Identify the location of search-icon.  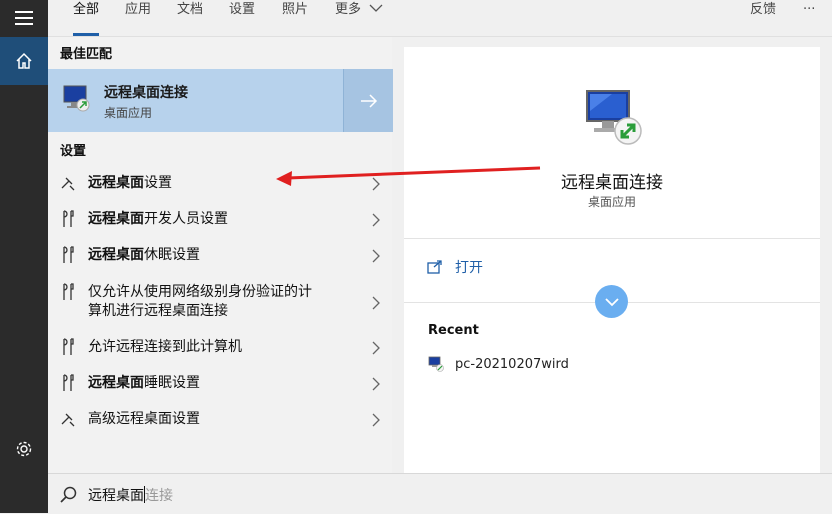
(68, 494).